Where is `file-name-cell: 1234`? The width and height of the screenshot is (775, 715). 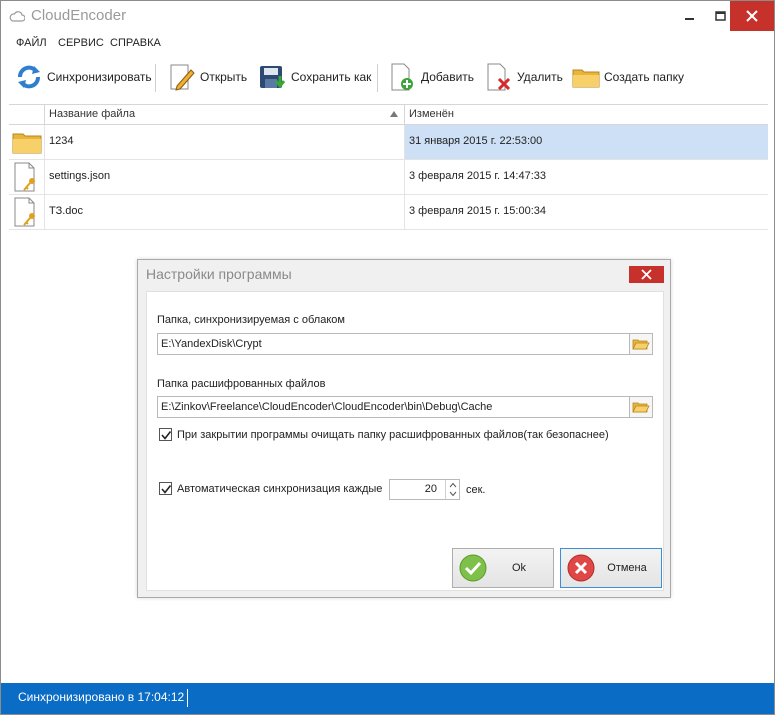 file-name-cell: 1234 is located at coordinates (225, 142).